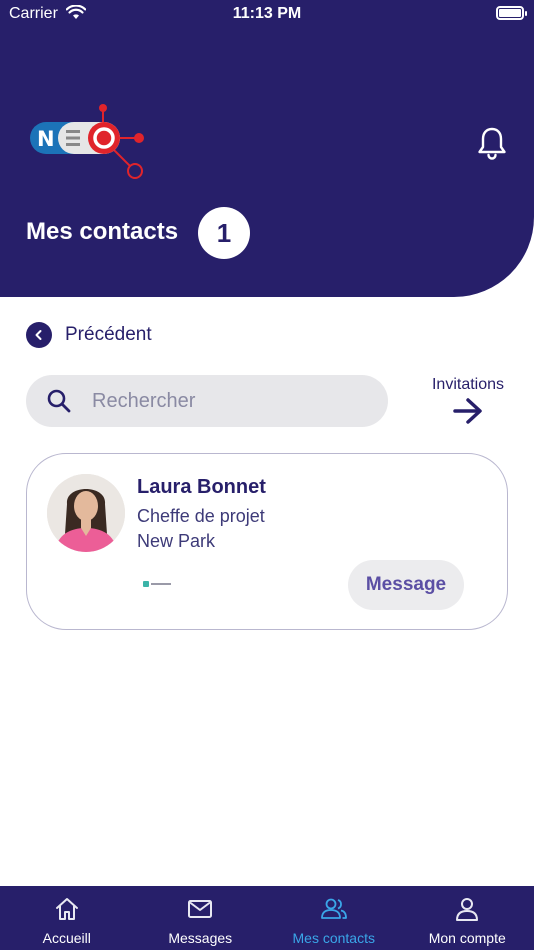  Describe the element at coordinates (467, 938) in the screenshot. I see `tab-label: Mon compte` at that location.